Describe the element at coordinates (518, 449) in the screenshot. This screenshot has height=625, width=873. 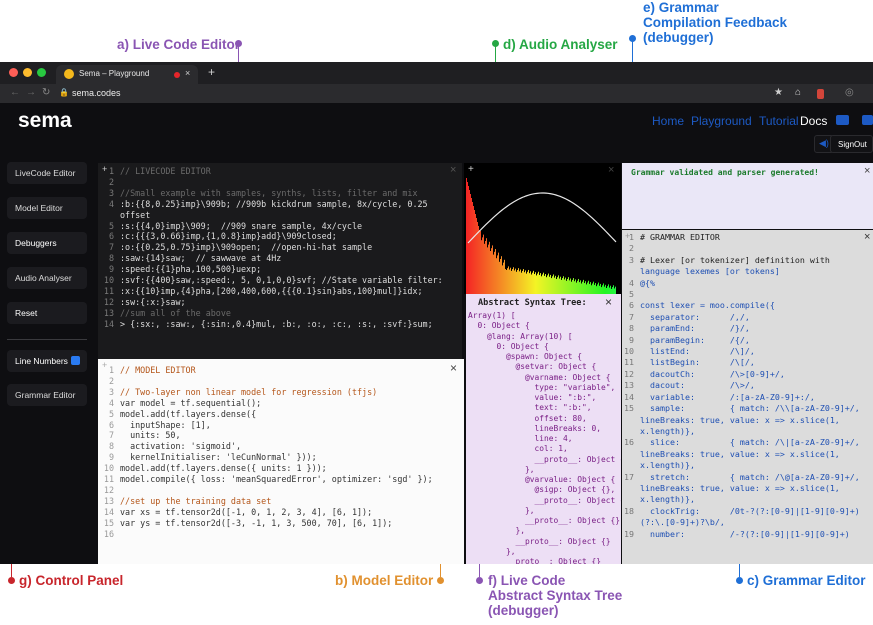
I see `ast-node-line: col: 1,` at that location.